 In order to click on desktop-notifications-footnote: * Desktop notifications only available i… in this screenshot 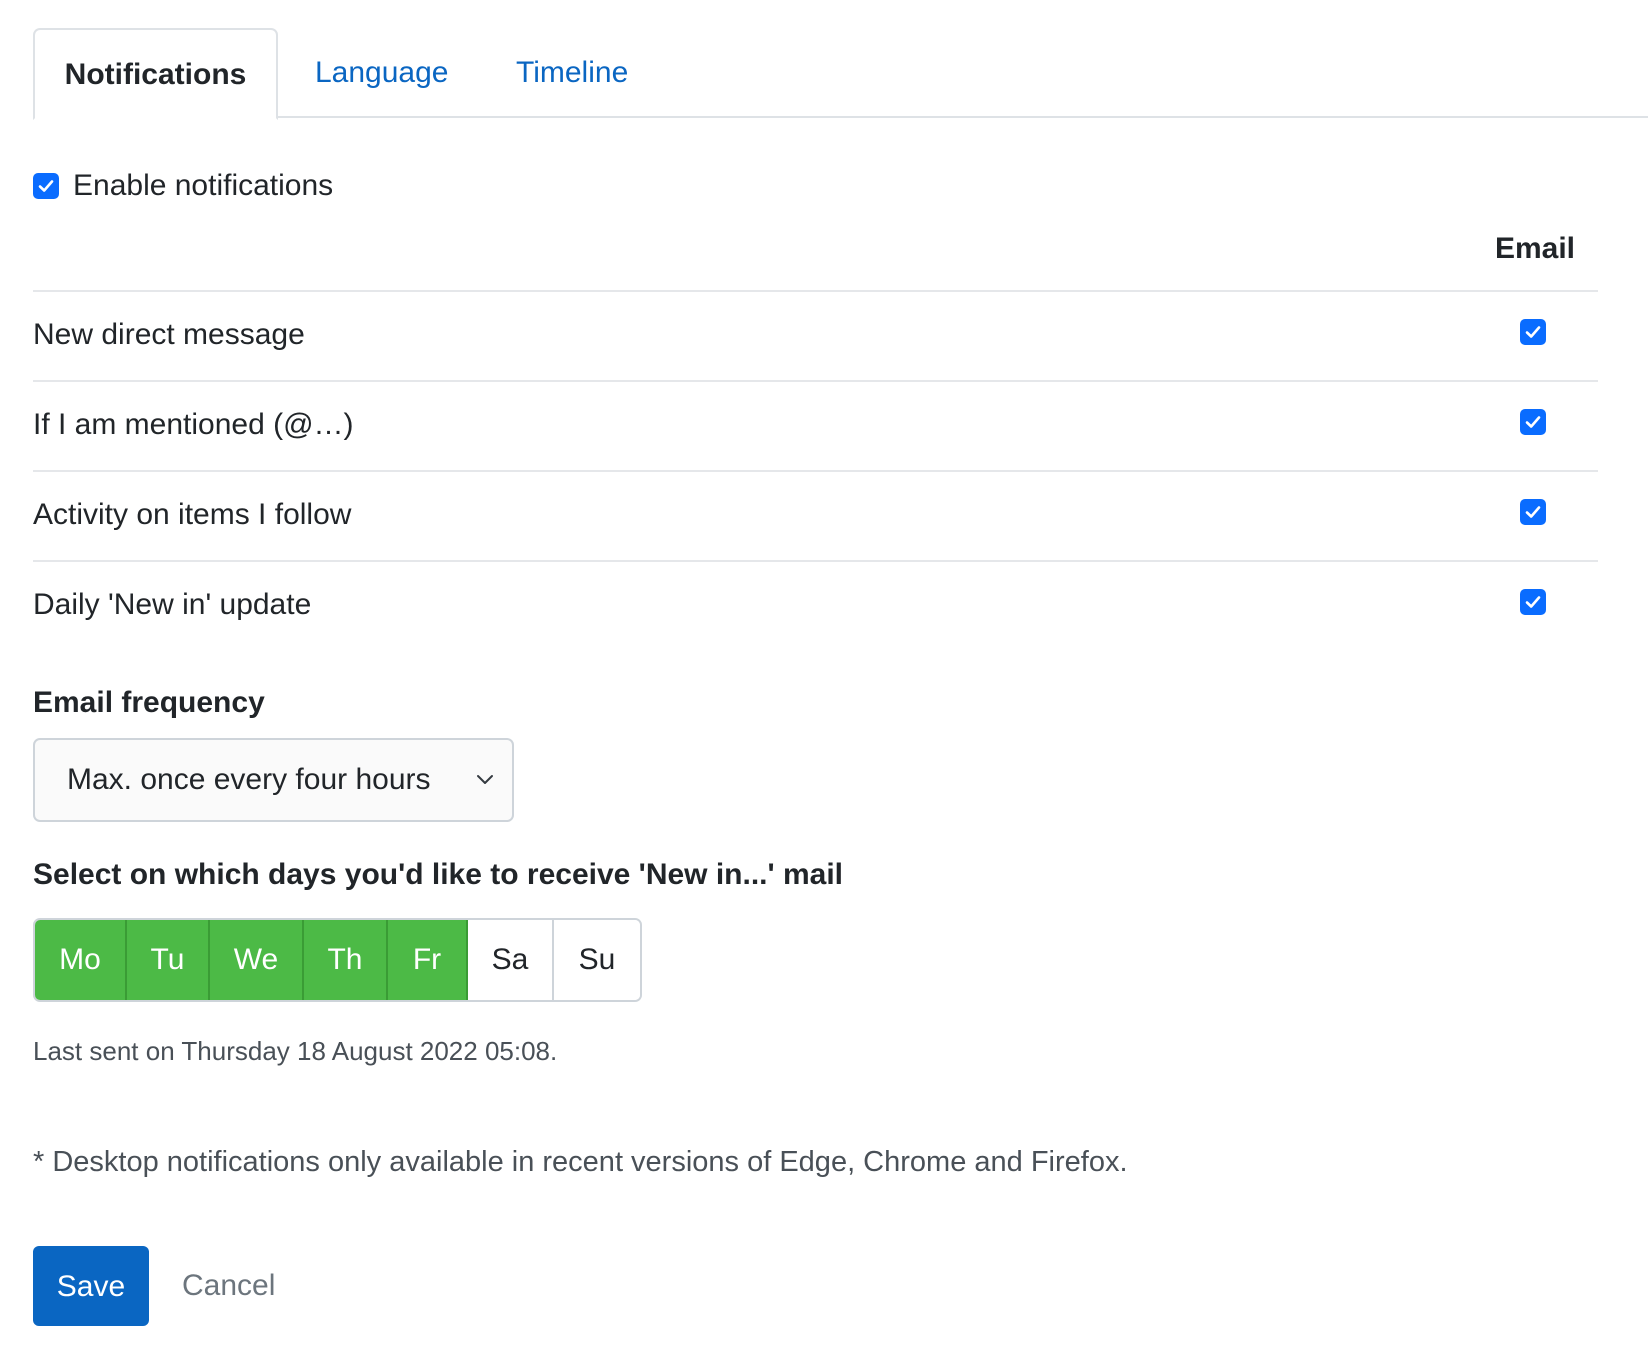, I will do `click(580, 1162)`.